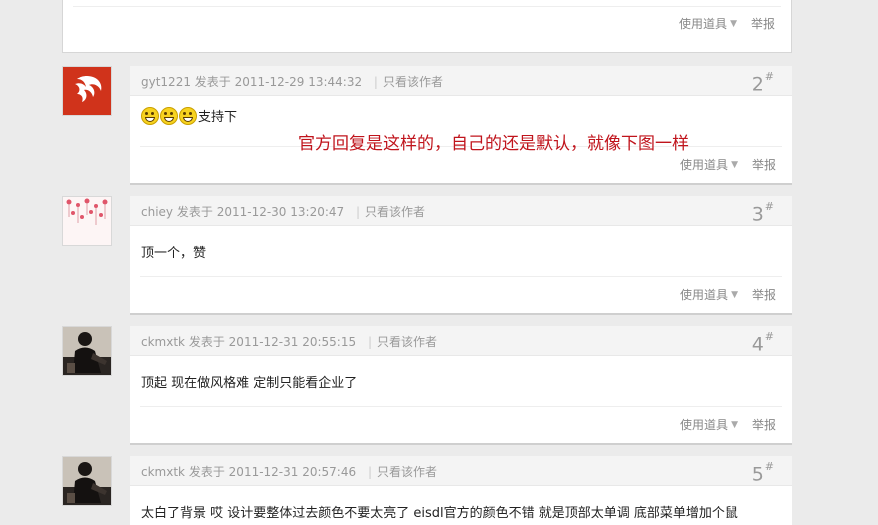 This screenshot has height=525, width=878. What do you see at coordinates (292, 342) in the screenshot?
I see `post-datetime: 2011-12-31 20:55:15` at bounding box center [292, 342].